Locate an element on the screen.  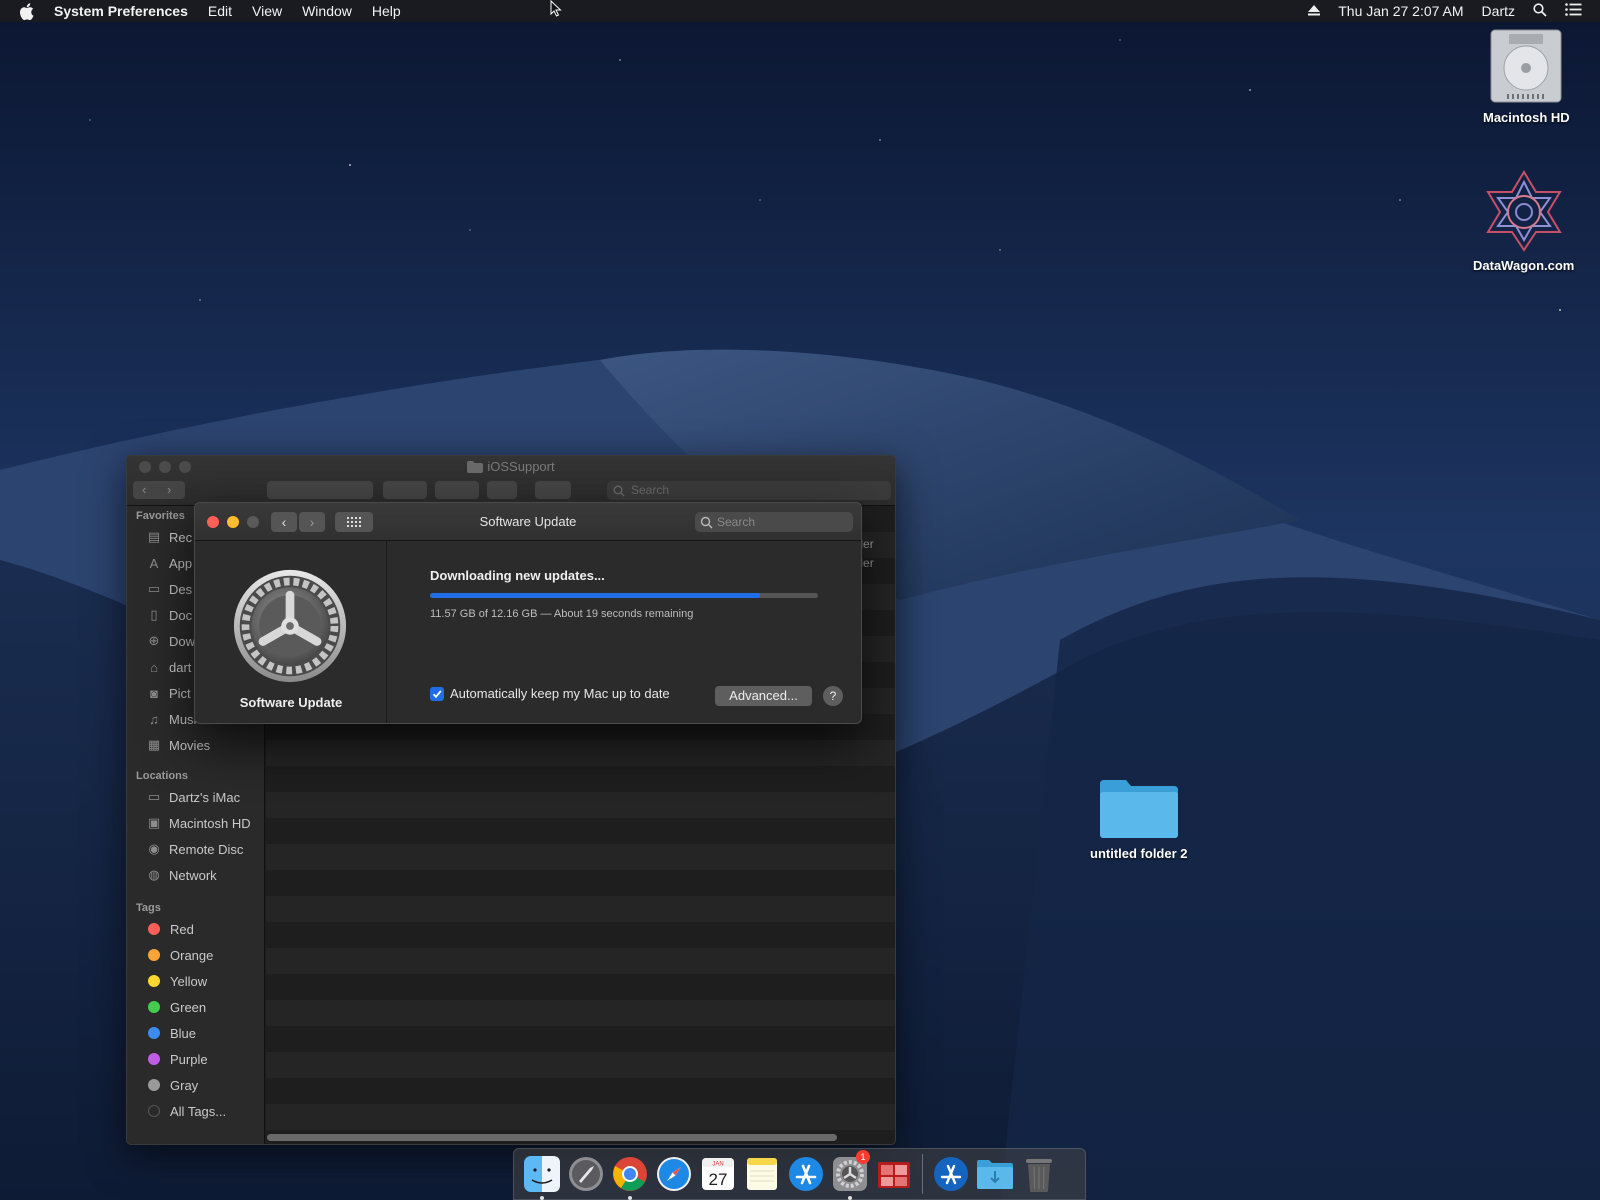
sidebar-item-home: ⌂ dart is located at coordinates (159, 667).